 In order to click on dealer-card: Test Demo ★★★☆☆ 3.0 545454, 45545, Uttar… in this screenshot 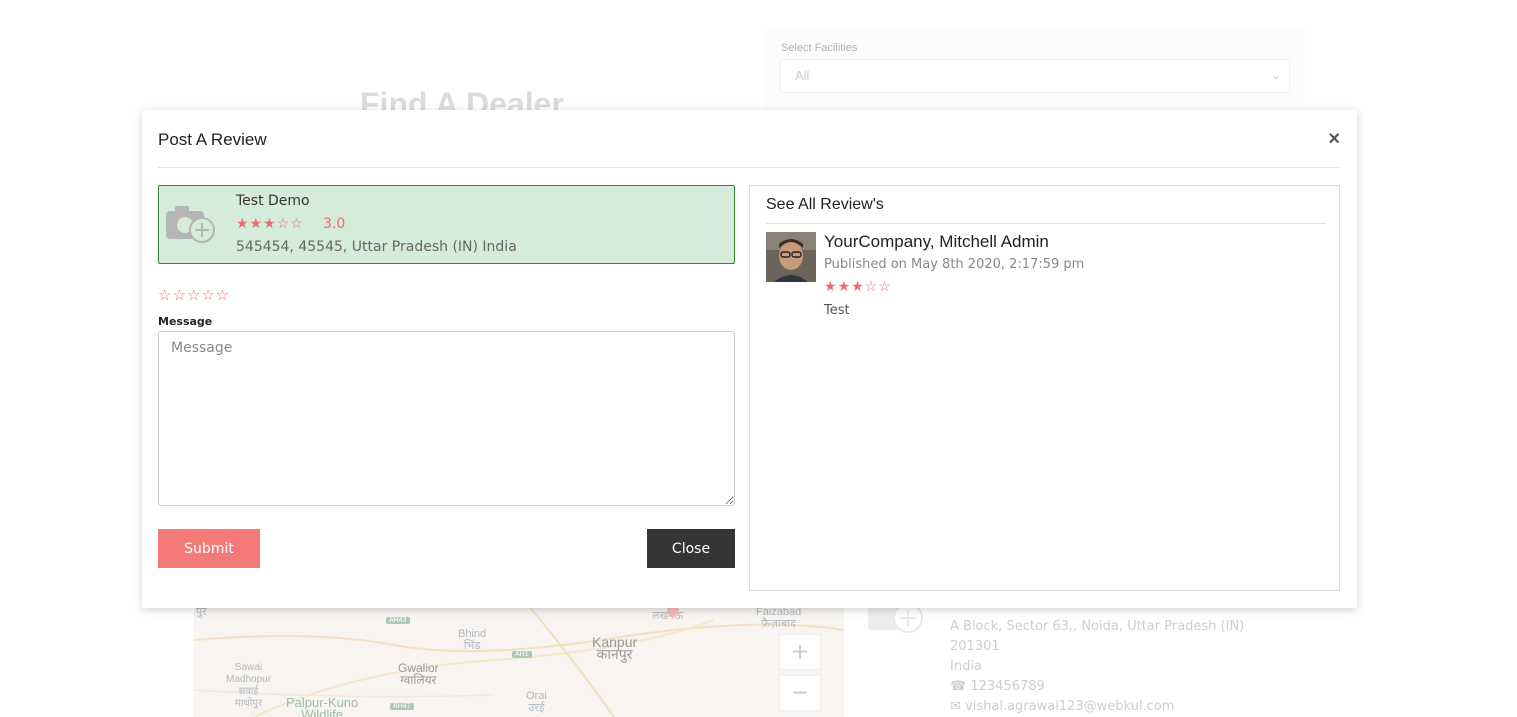, I will do `click(446, 224)`.